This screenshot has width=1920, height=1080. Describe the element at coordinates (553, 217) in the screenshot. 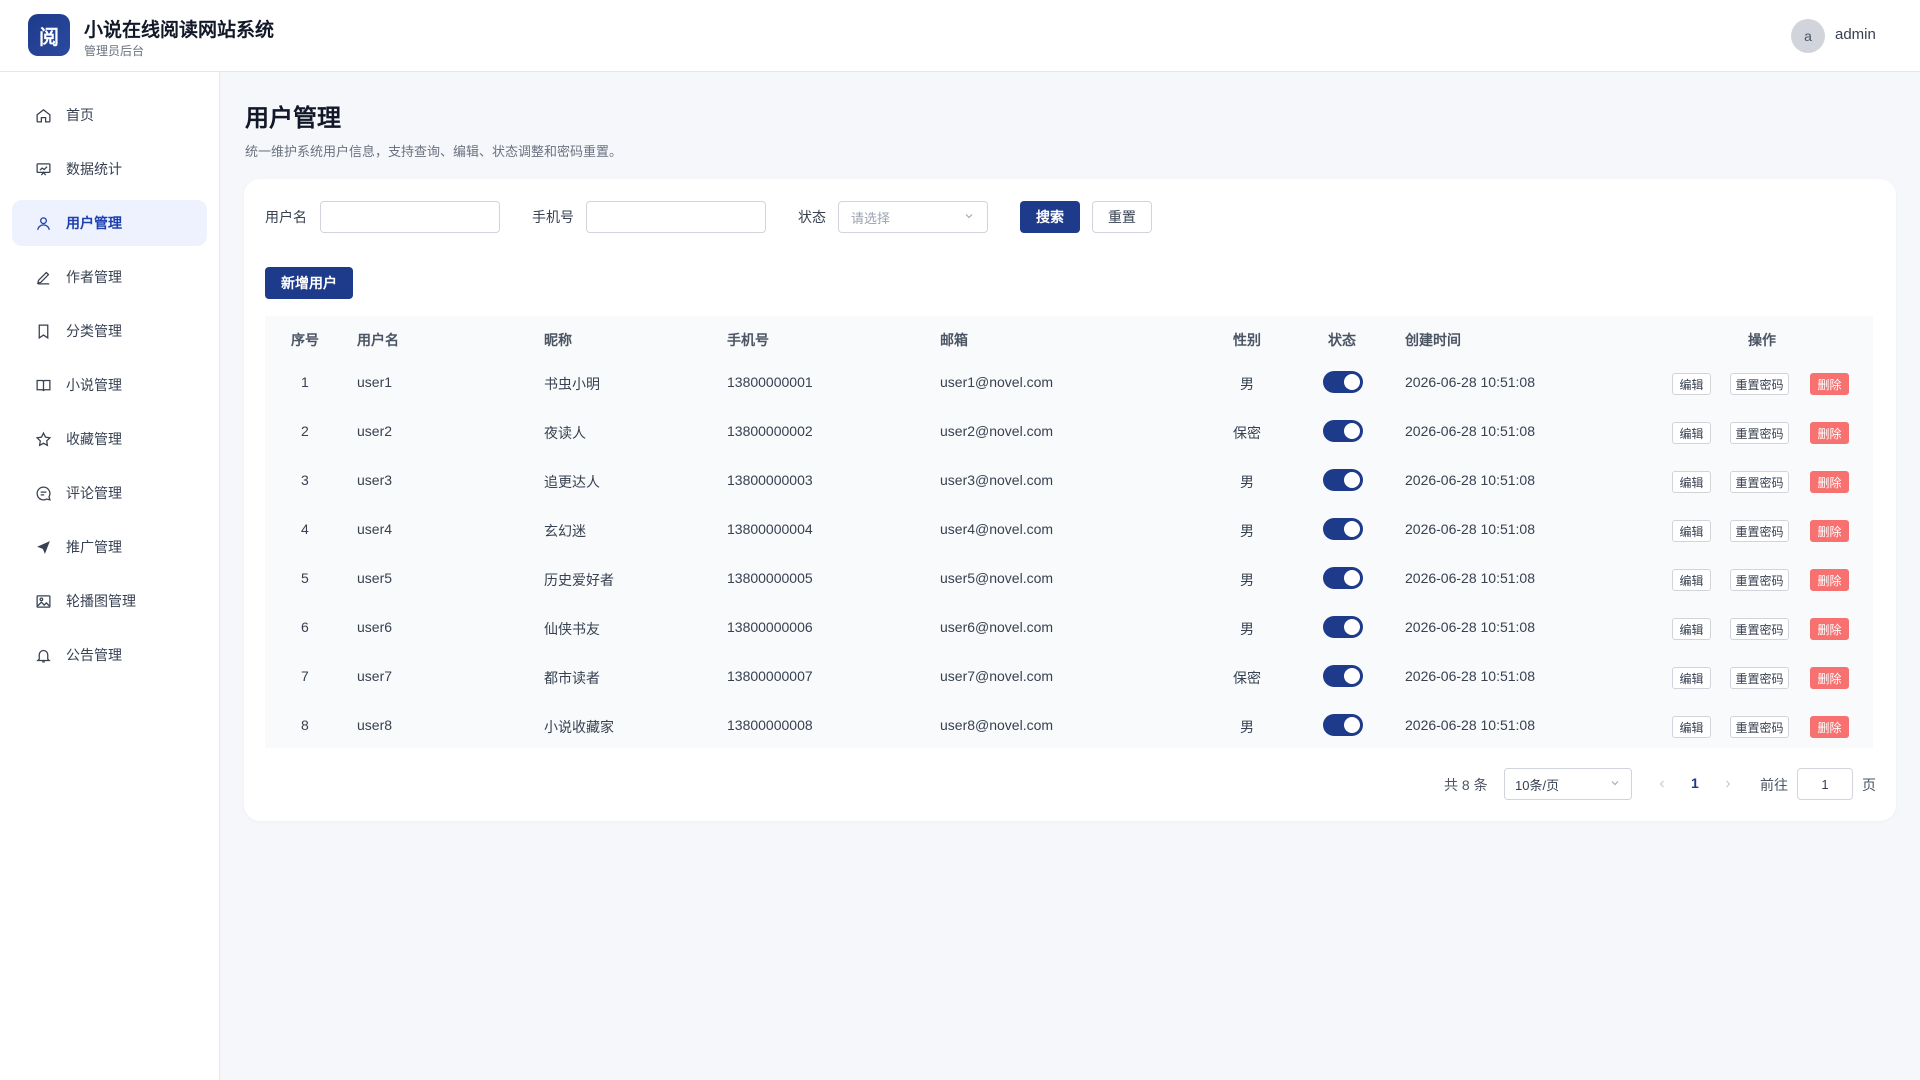

I see `phone-label: 手机号` at that location.